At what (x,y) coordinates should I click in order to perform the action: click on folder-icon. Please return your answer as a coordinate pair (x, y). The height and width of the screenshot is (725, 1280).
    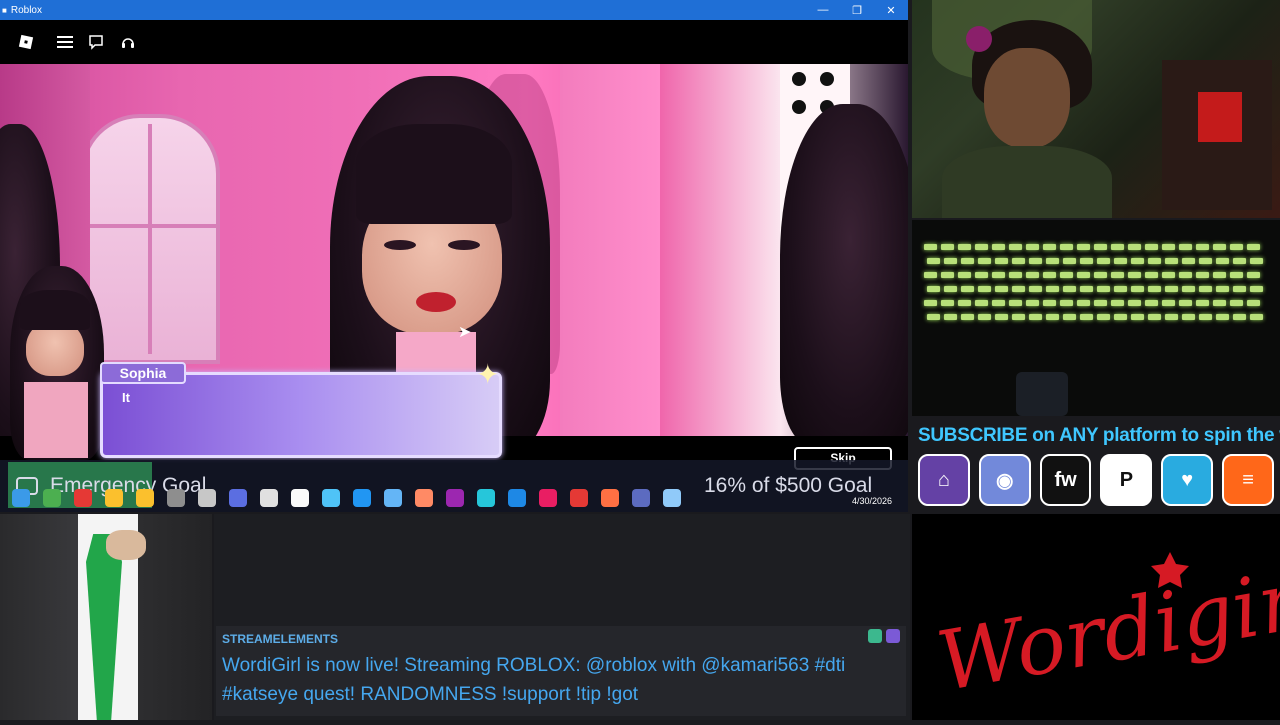
    Looking at the image, I should click on (145, 498).